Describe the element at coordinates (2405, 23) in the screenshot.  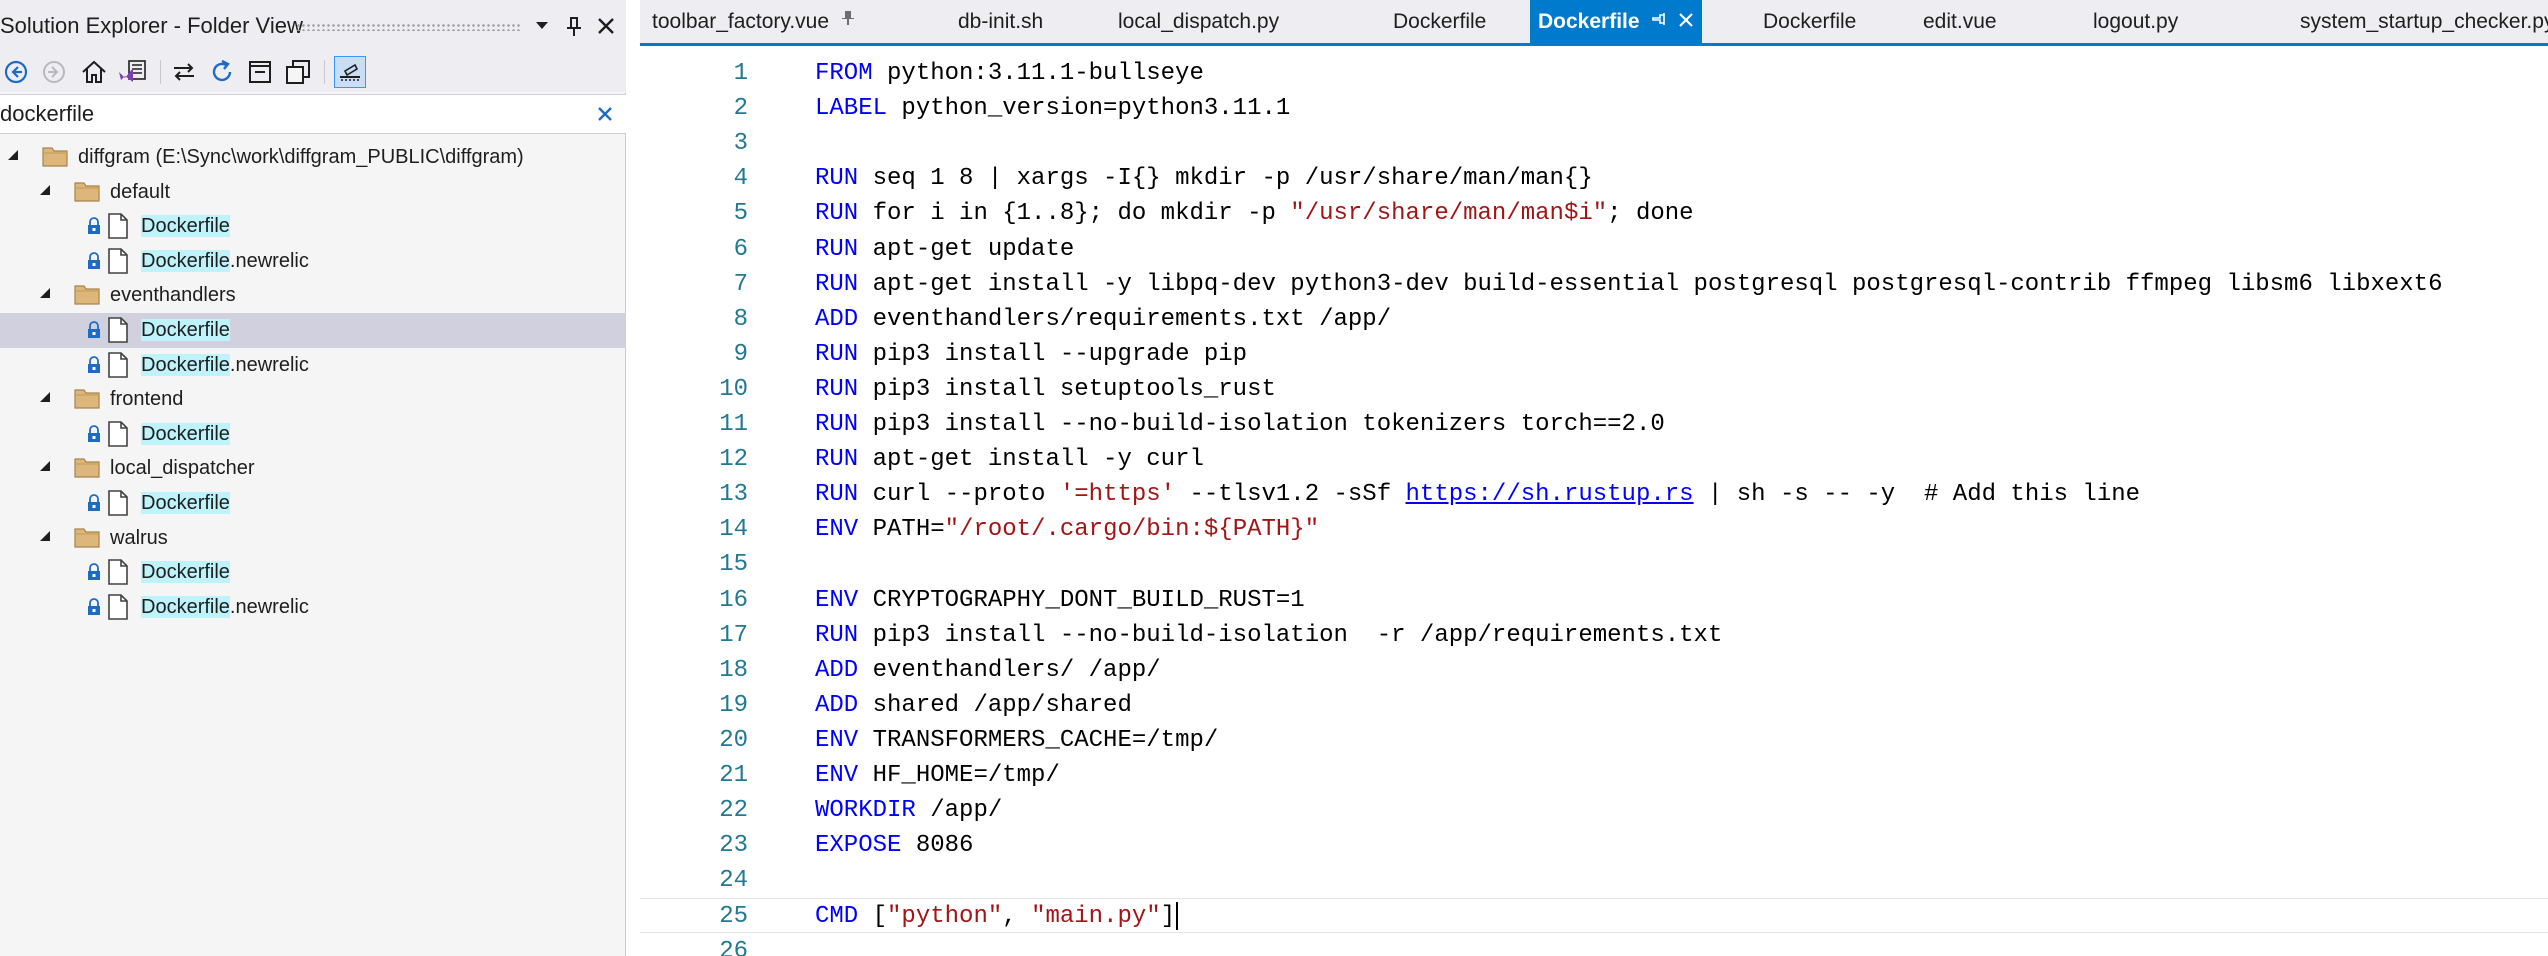
I see `tab: system_startup_checker.py` at that location.